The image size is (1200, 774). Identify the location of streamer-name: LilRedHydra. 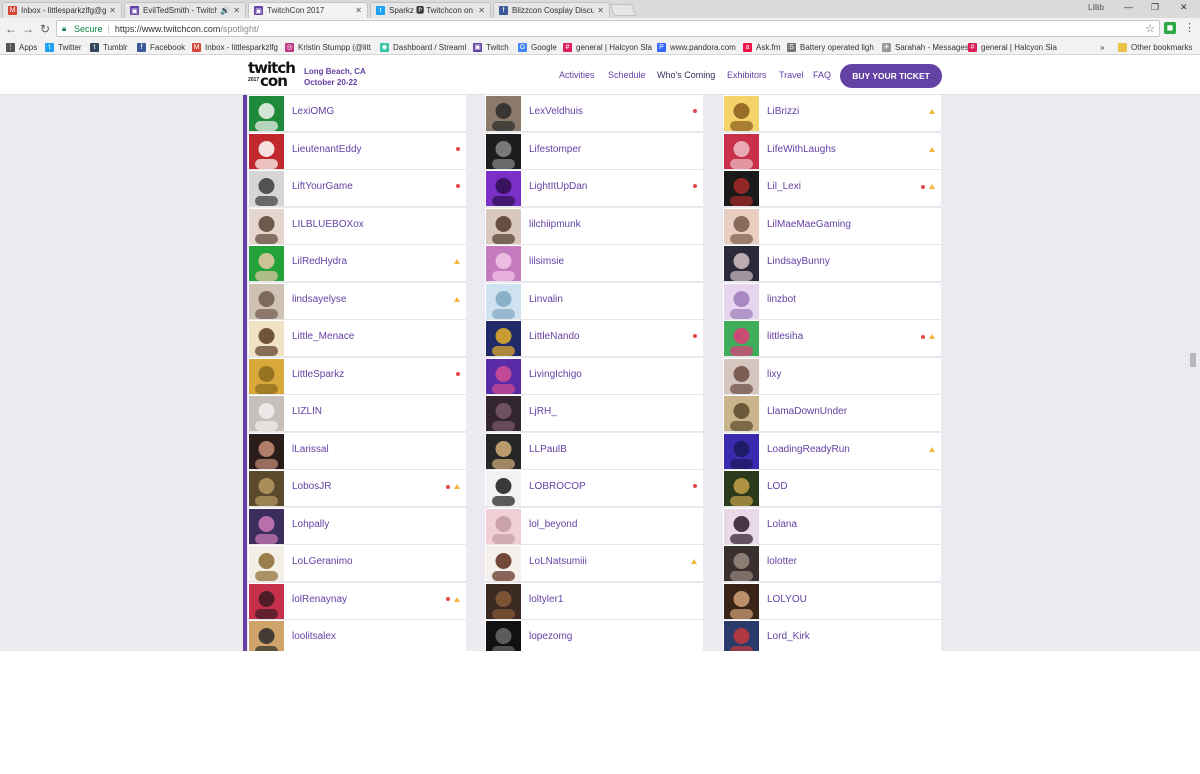
(319, 261).